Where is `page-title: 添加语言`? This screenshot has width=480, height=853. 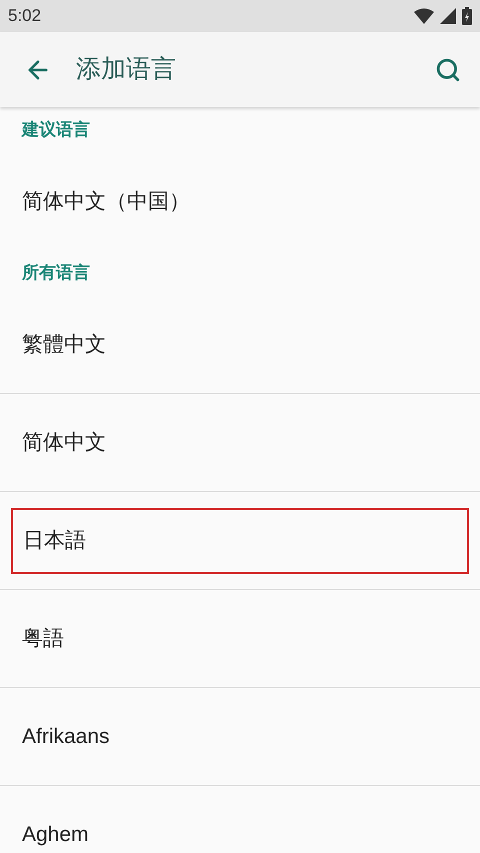
page-title: 添加语言 is located at coordinates (126, 69).